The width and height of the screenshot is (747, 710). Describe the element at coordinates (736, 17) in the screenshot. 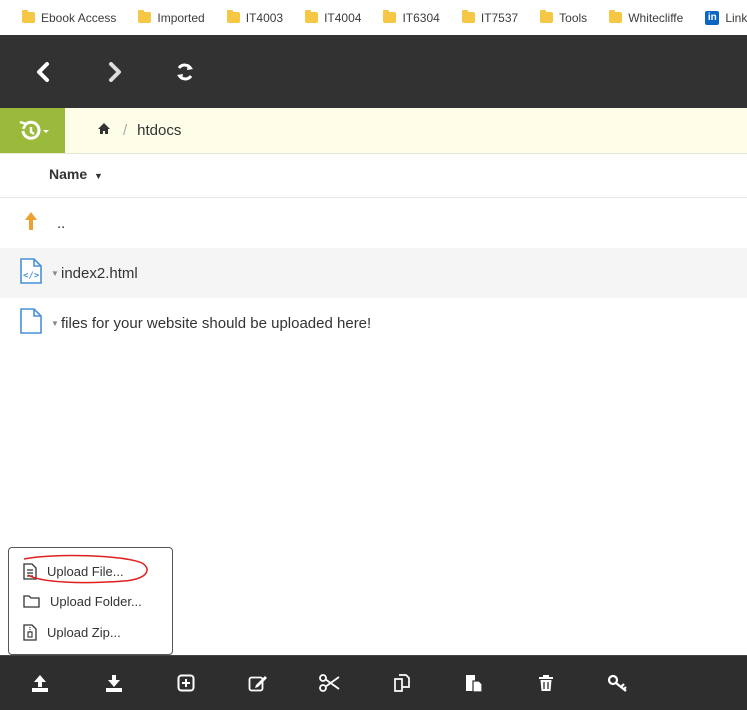

I see `bookmark-label: LinkedIn Lea` at that location.